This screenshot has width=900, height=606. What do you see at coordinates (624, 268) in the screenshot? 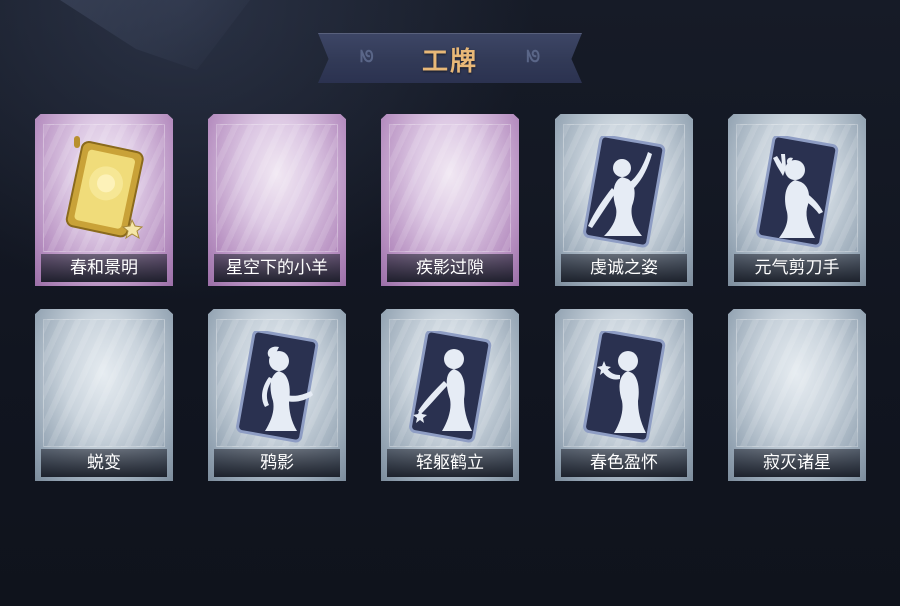
I see `badge-name: 虔诚之姿` at bounding box center [624, 268].